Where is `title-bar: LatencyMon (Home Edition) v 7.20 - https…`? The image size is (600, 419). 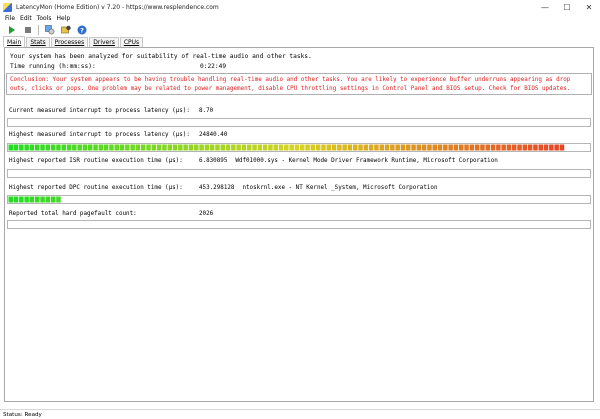 title-bar: LatencyMon (Home Edition) v 7.20 - https… is located at coordinates (300, 7).